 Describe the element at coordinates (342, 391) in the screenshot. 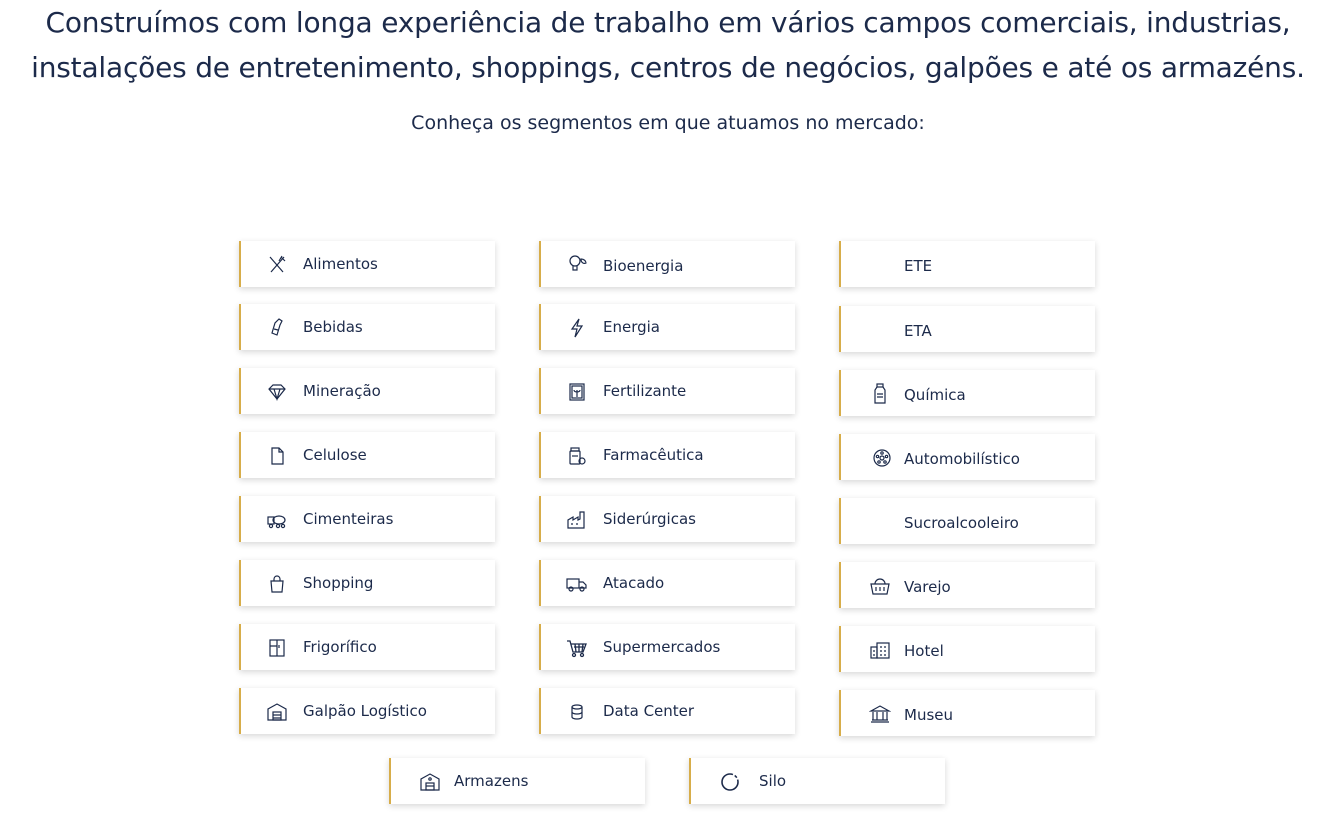

I see `segment-label: Mineração` at that location.